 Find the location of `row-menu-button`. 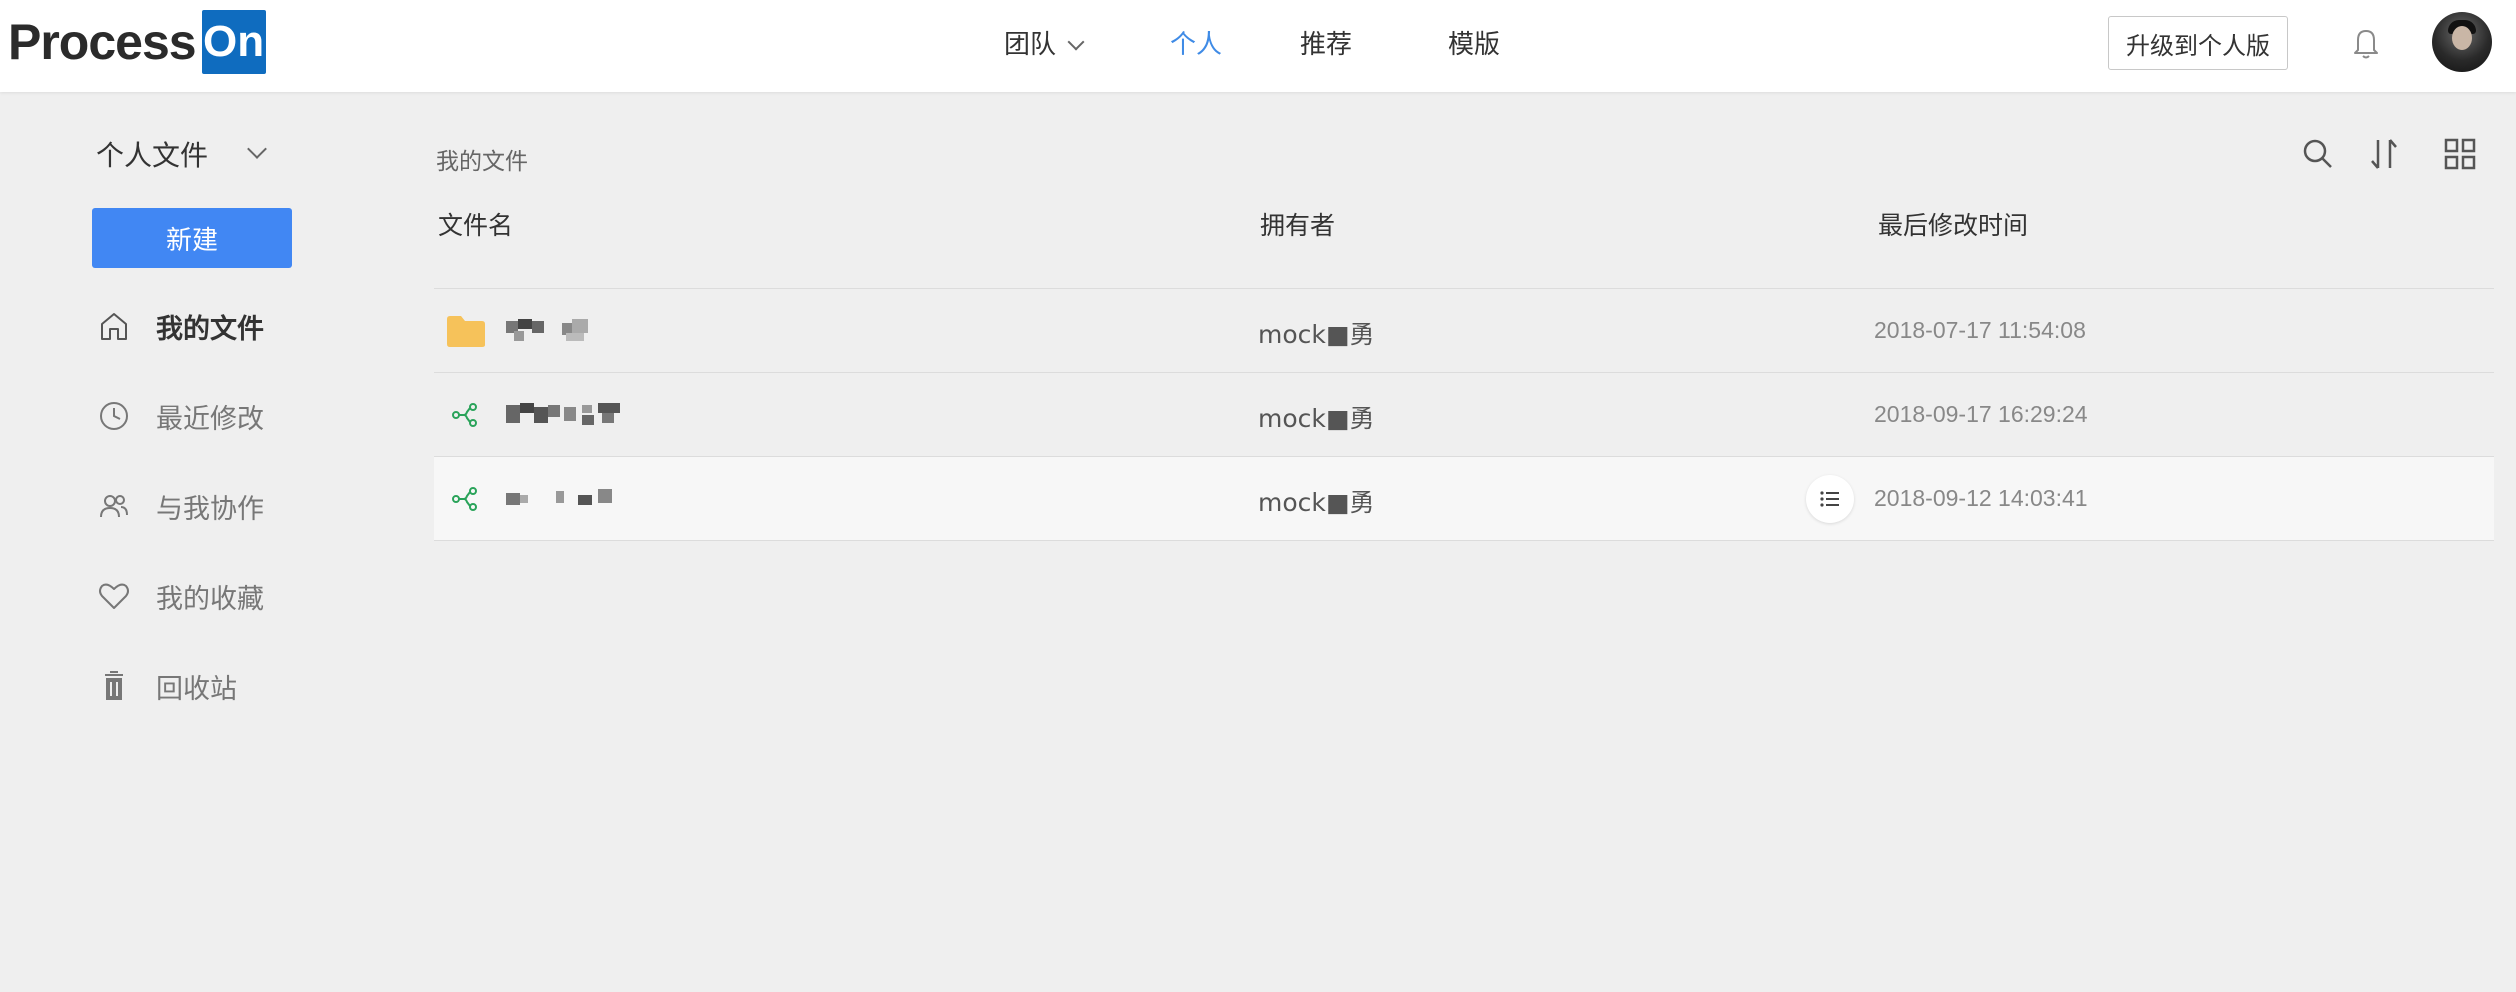

row-menu-button is located at coordinates (1830, 499).